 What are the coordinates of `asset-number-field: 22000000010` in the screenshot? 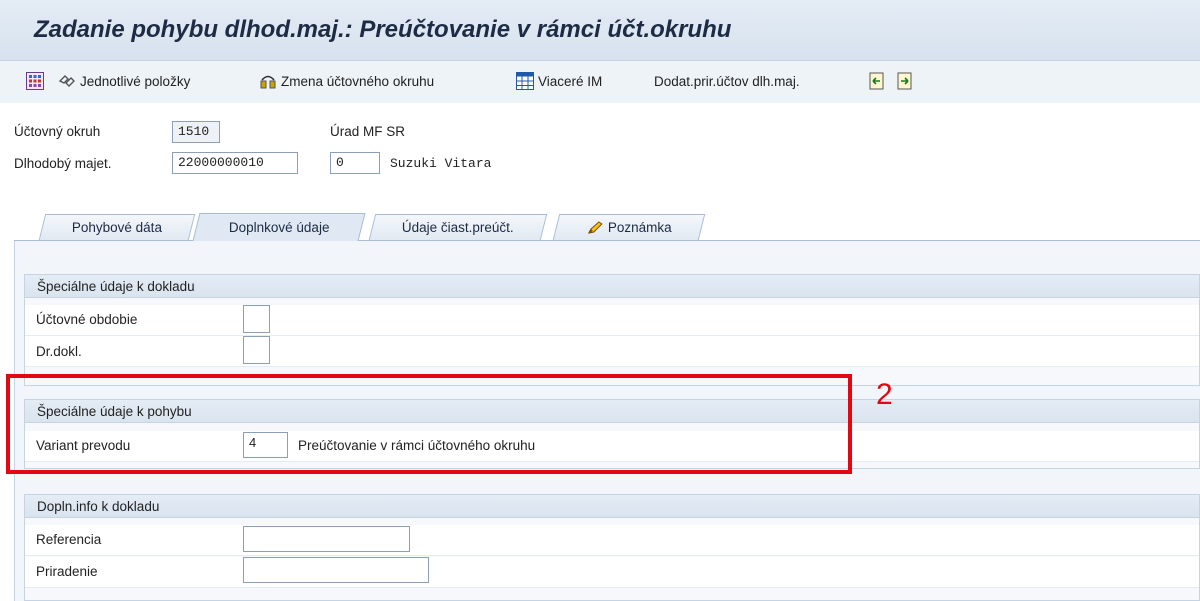 It's located at (235, 163).